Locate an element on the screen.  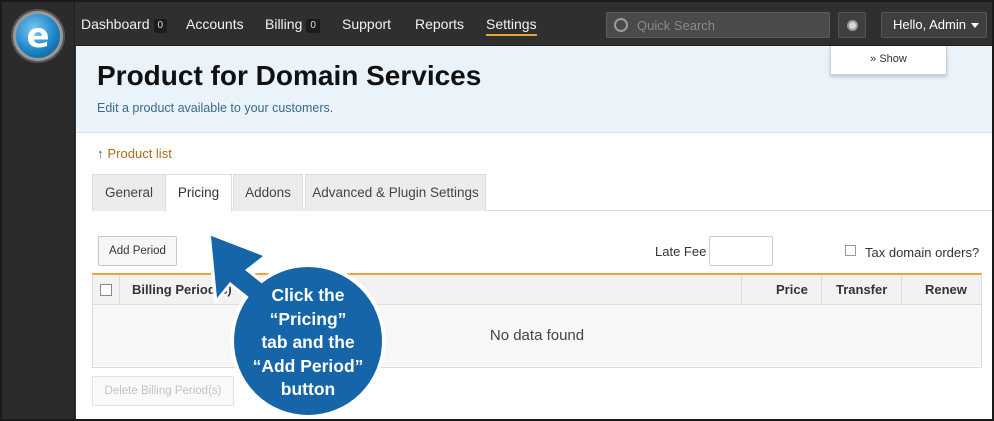
nav-dashboard-label: Dashboard is located at coordinates (115, 24).